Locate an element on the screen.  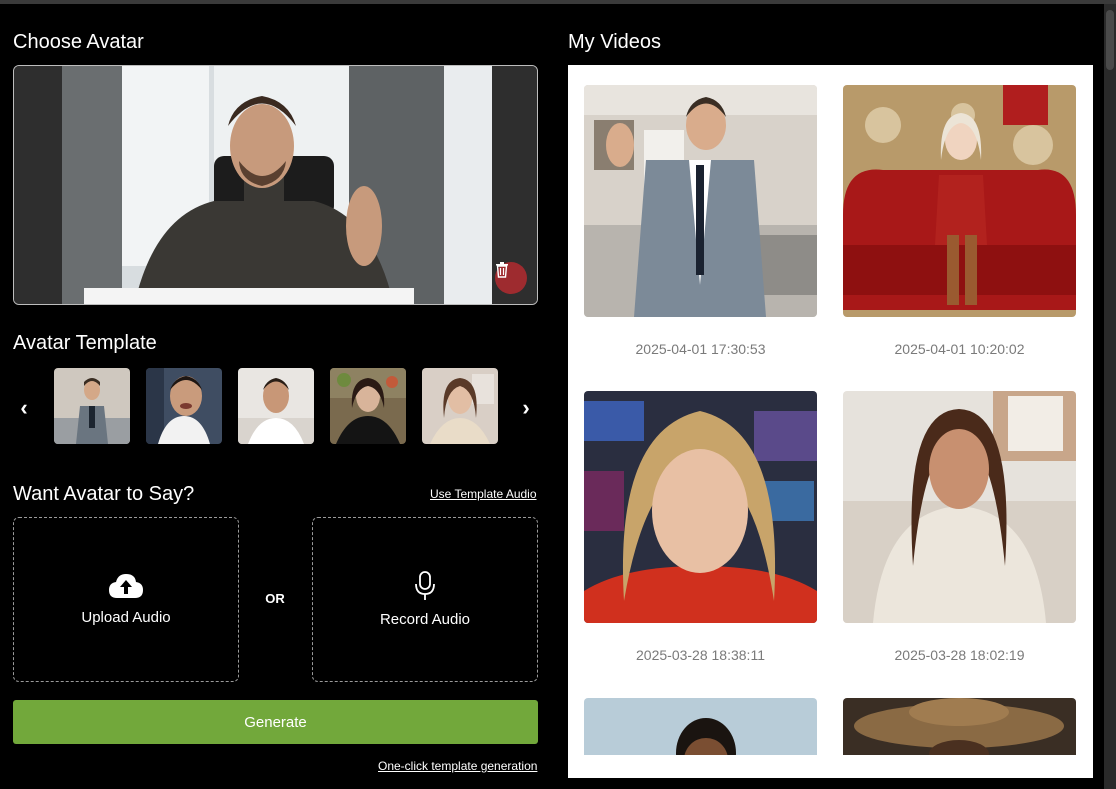
want-avatar-say-title: Want Avatar to Say? is located at coordinates (104, 494).